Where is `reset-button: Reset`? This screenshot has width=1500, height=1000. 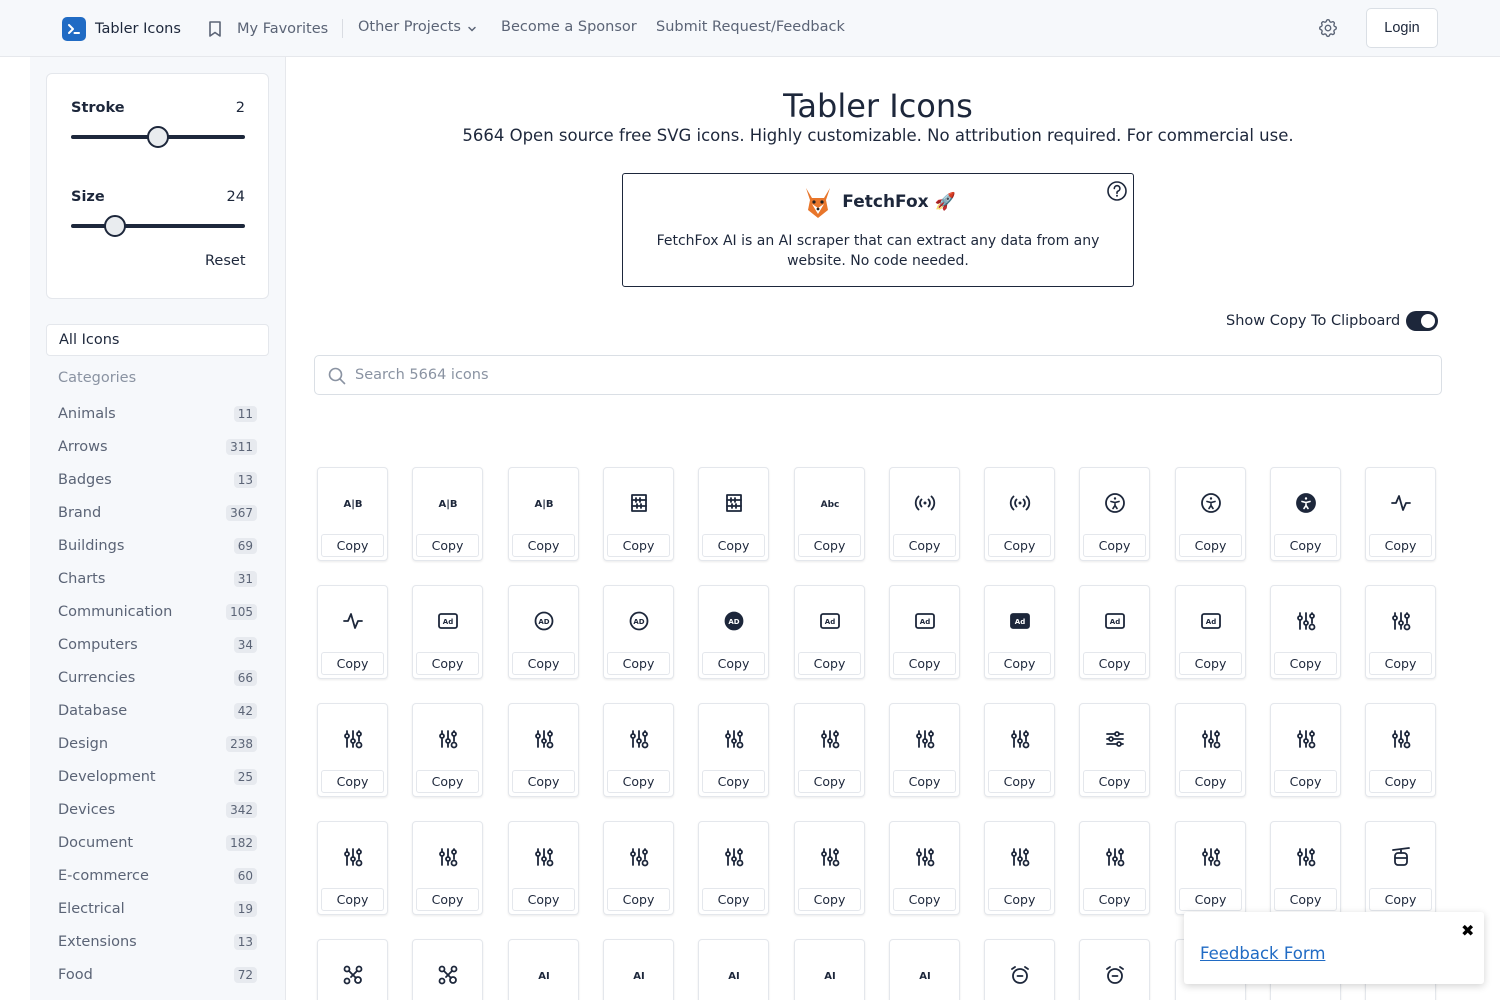
reset-button: Reset is located at coordinates (225, 261).